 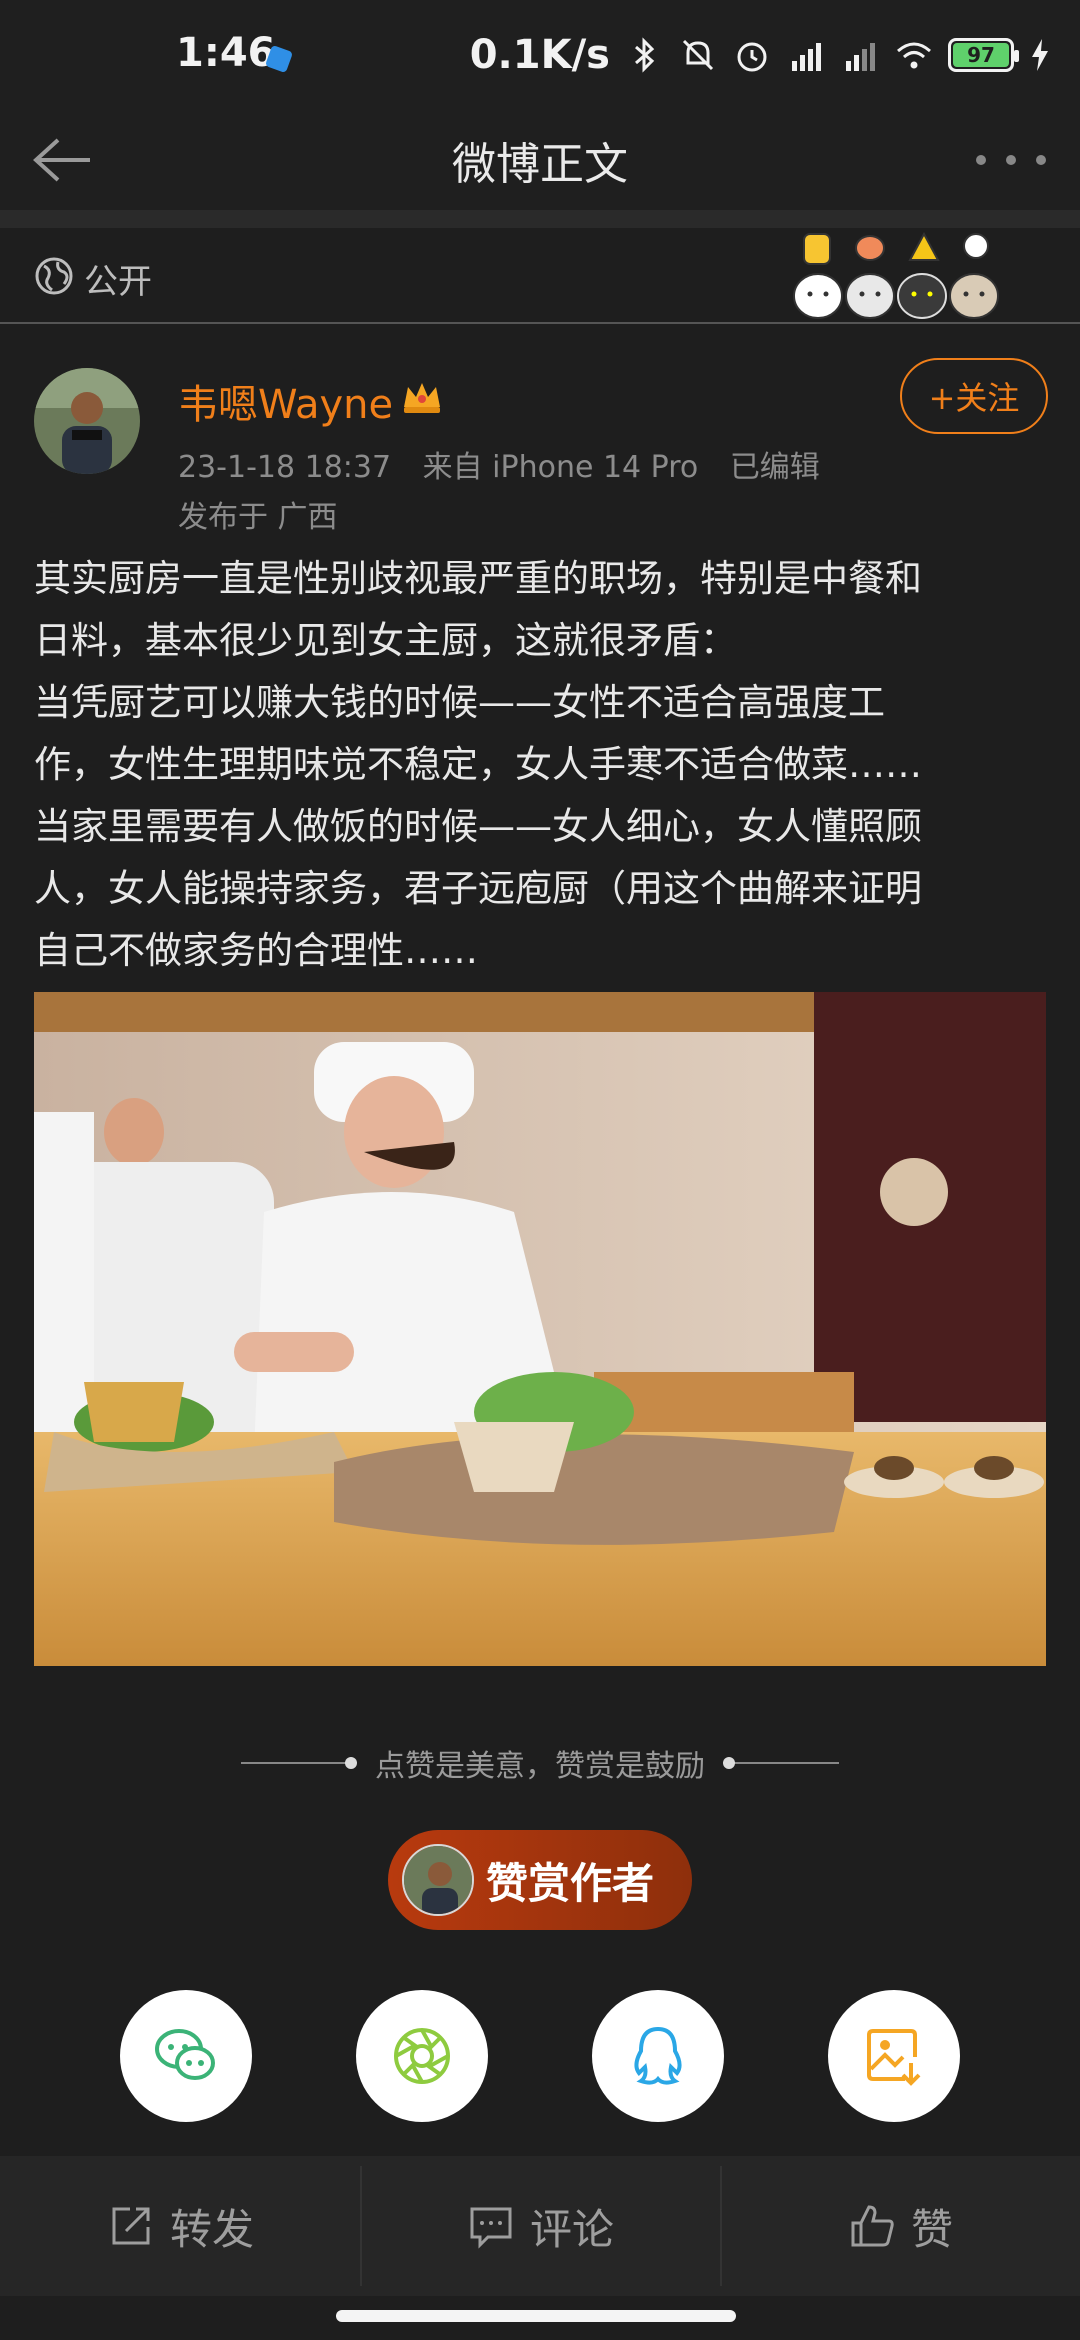 I want to click on post-text-line: 当家里需要有人做饭的时候——女人细心，女人懂照顾, so click(x=478, y=826).